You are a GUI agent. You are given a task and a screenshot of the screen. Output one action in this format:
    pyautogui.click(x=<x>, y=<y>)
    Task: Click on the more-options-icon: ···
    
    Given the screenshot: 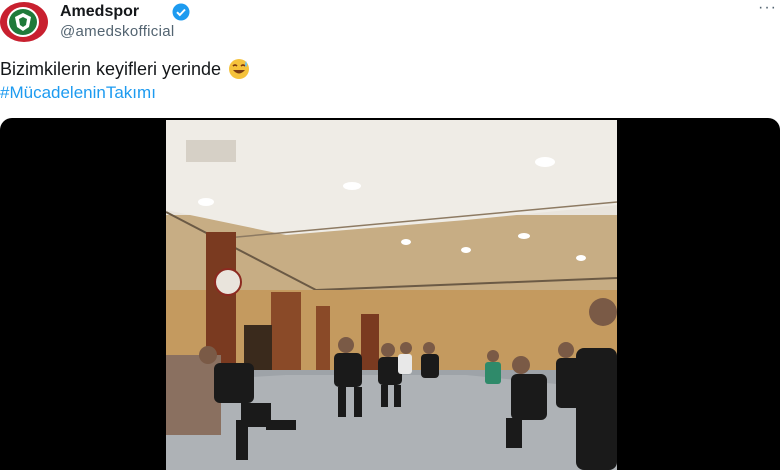 What is the action you would take?
    pyautogui.click(x=767, y=8)
    